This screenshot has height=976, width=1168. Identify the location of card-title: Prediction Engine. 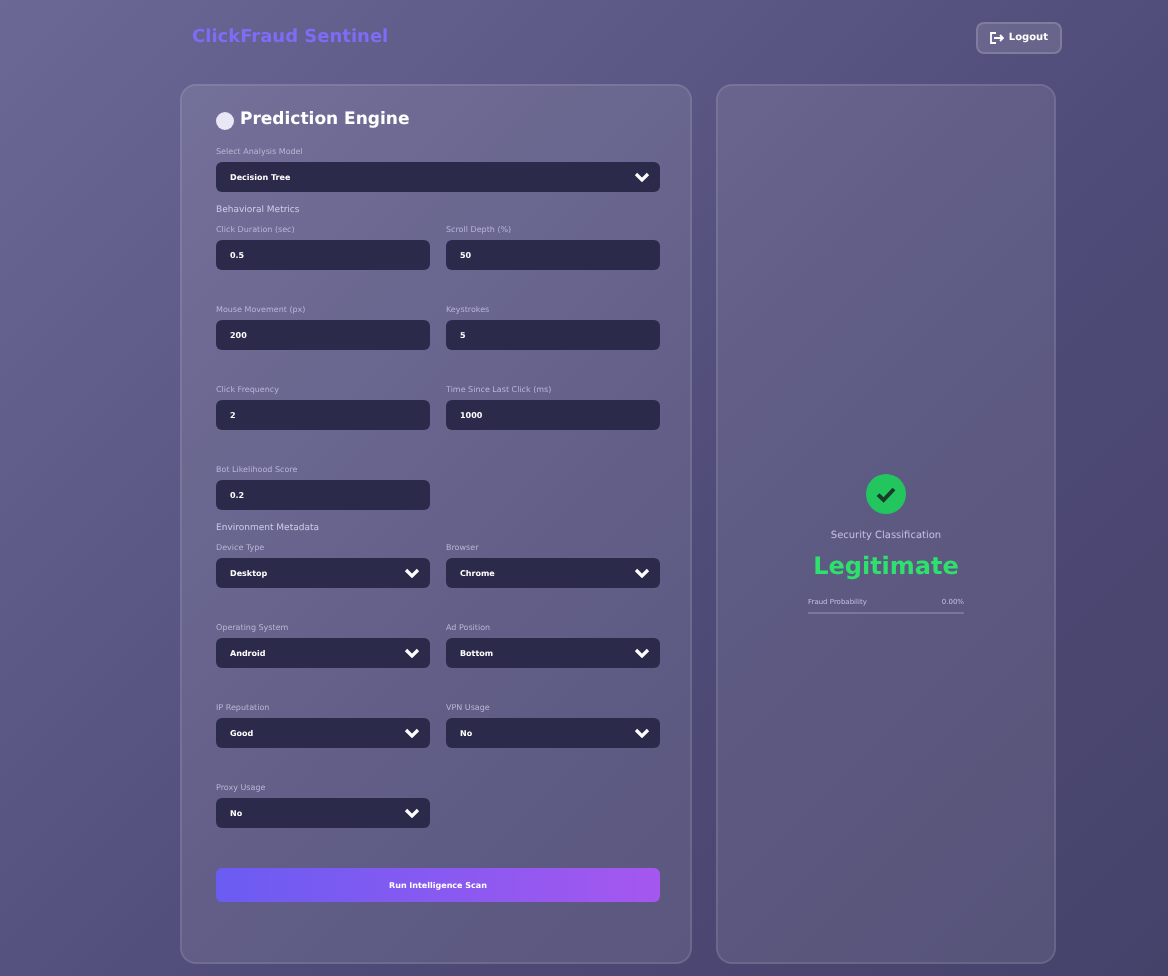
(325, 120).